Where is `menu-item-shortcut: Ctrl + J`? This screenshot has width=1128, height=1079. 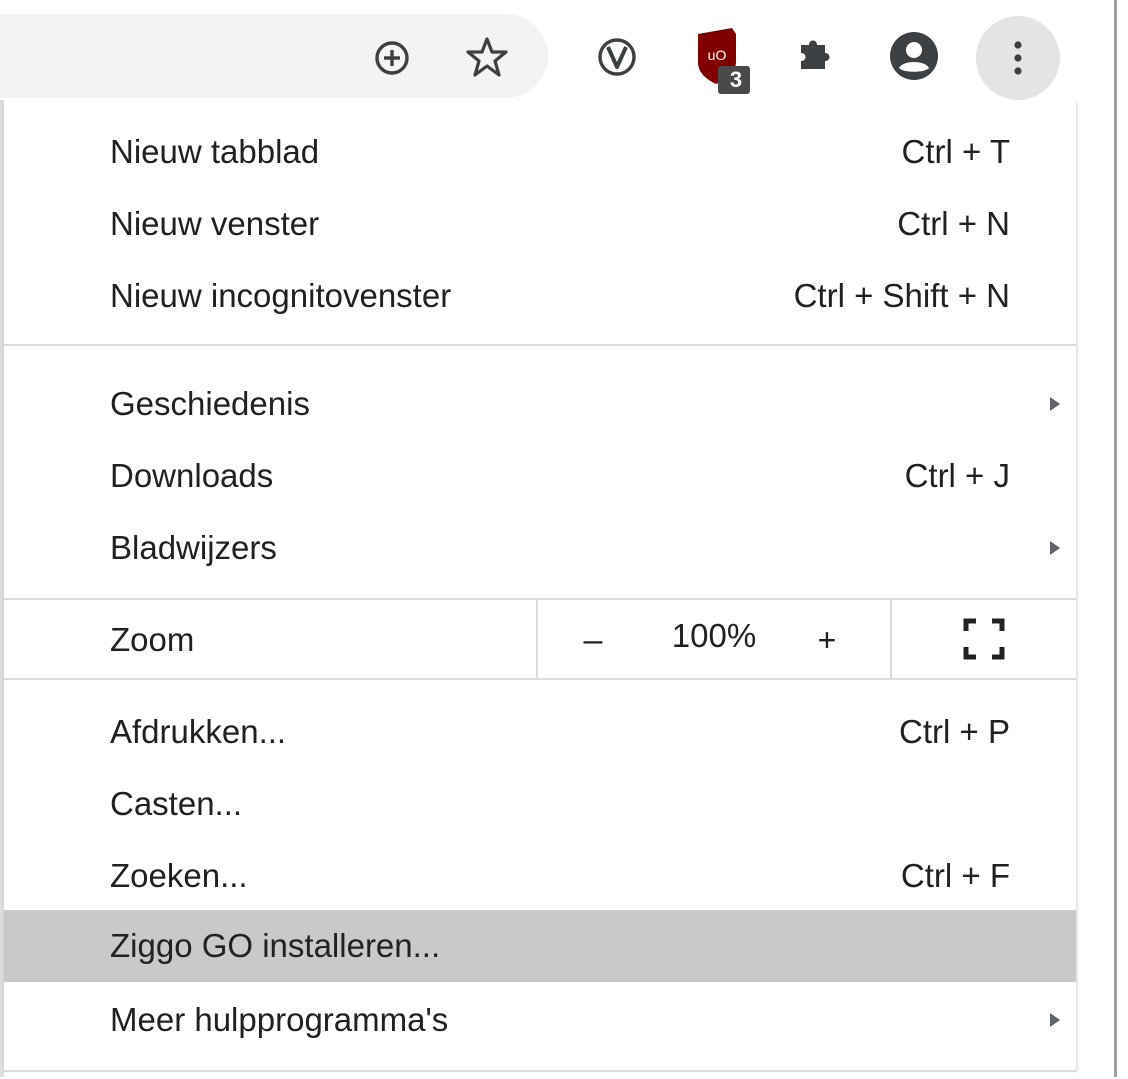 menu-item-shortcut: Ctrl + J is located at coordinates (957, 475).